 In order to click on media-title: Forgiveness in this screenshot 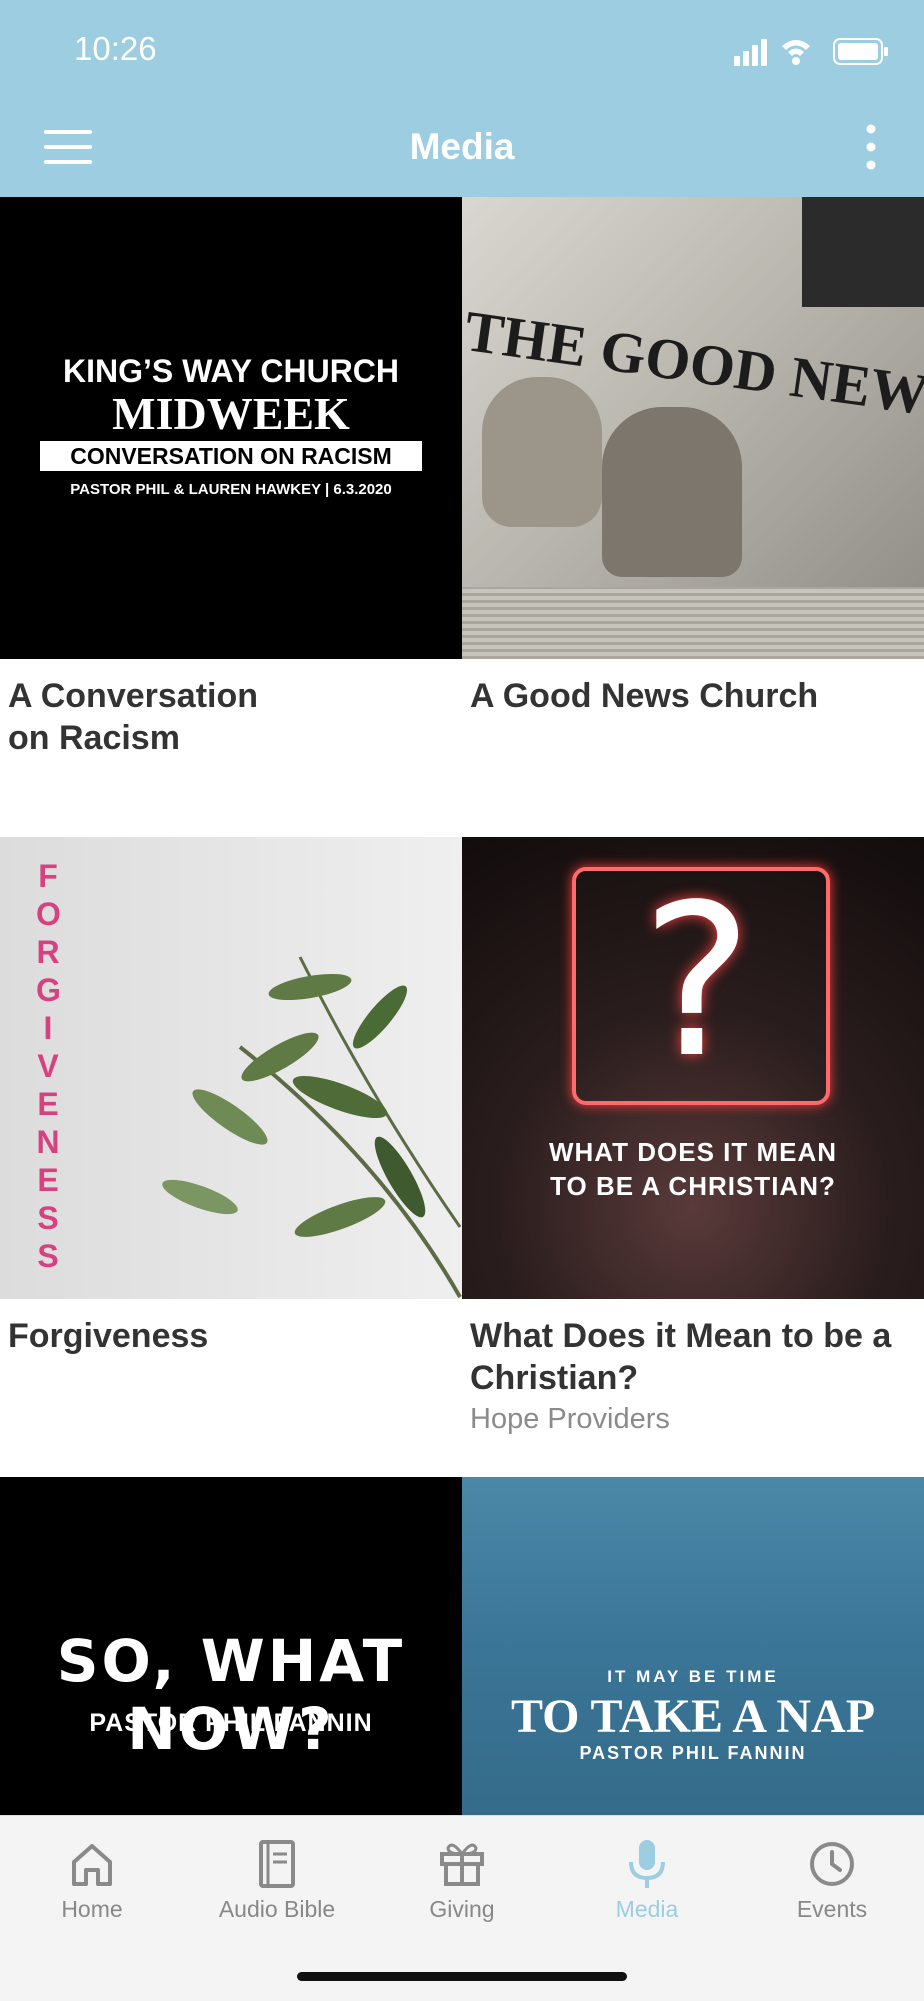, I will do `click(108, 1336)`.